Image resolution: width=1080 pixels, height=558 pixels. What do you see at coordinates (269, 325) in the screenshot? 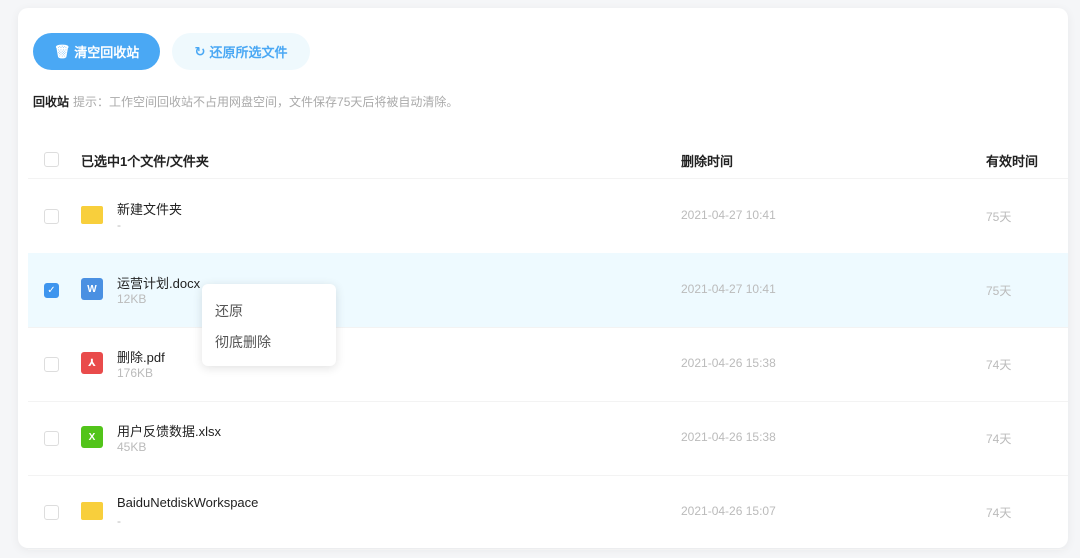
I see `context-menu: 还原 彻底删除` at bounding box center [269, 325].